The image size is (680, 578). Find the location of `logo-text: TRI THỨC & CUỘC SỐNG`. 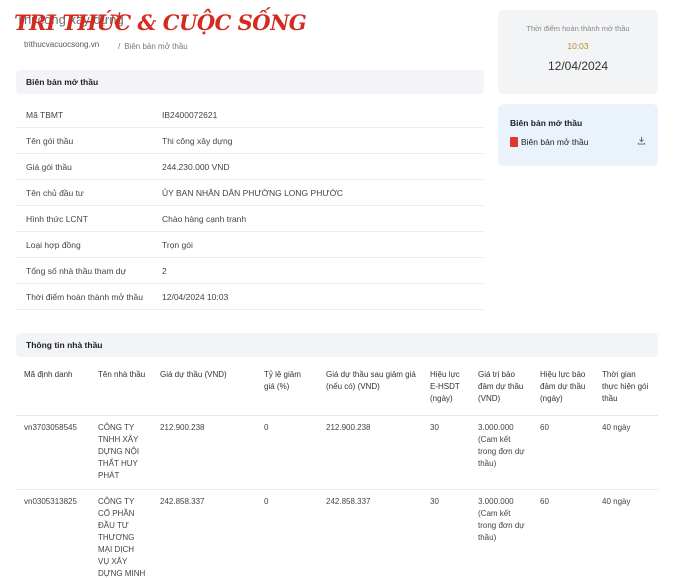

logo-text: TRI THỨC & CUỘC SỐNG is located at coordinates (160, 22).